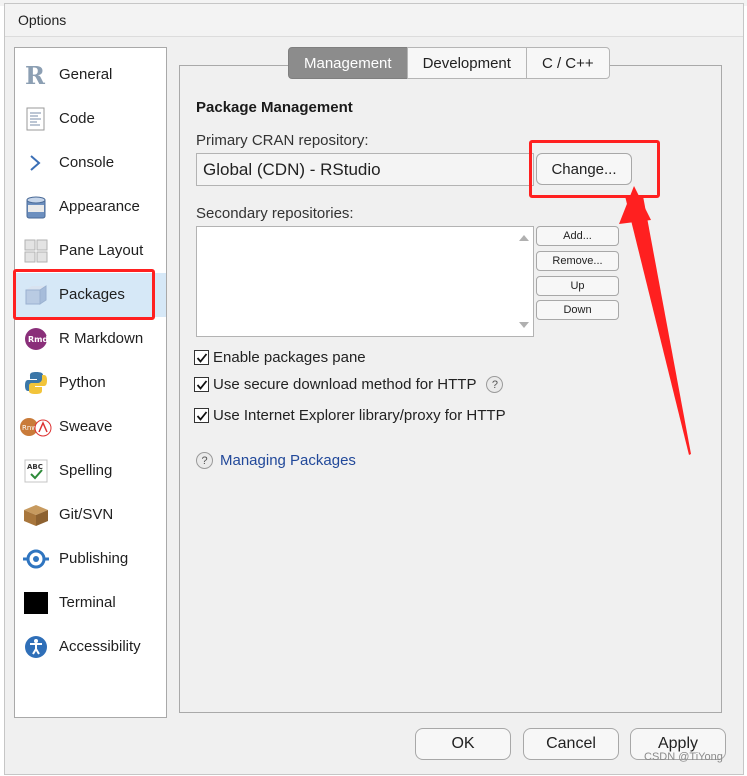  Describe the element at coordinates (36, 295) in the screenshot. I see `packages-icon` at that location.